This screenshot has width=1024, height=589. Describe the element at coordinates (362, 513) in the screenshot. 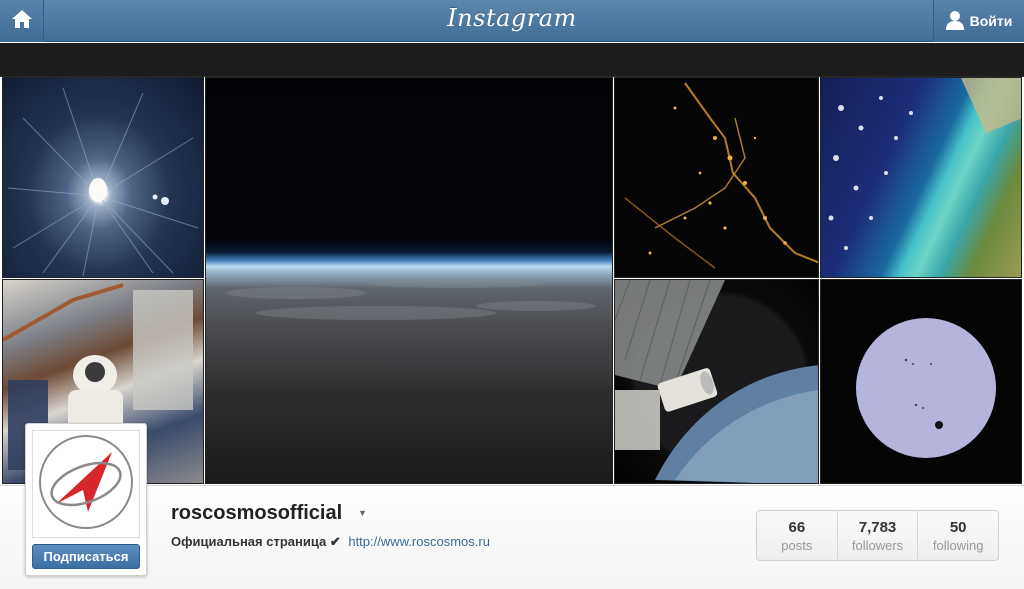

I see `caret-down-icon: ▼` at that location.